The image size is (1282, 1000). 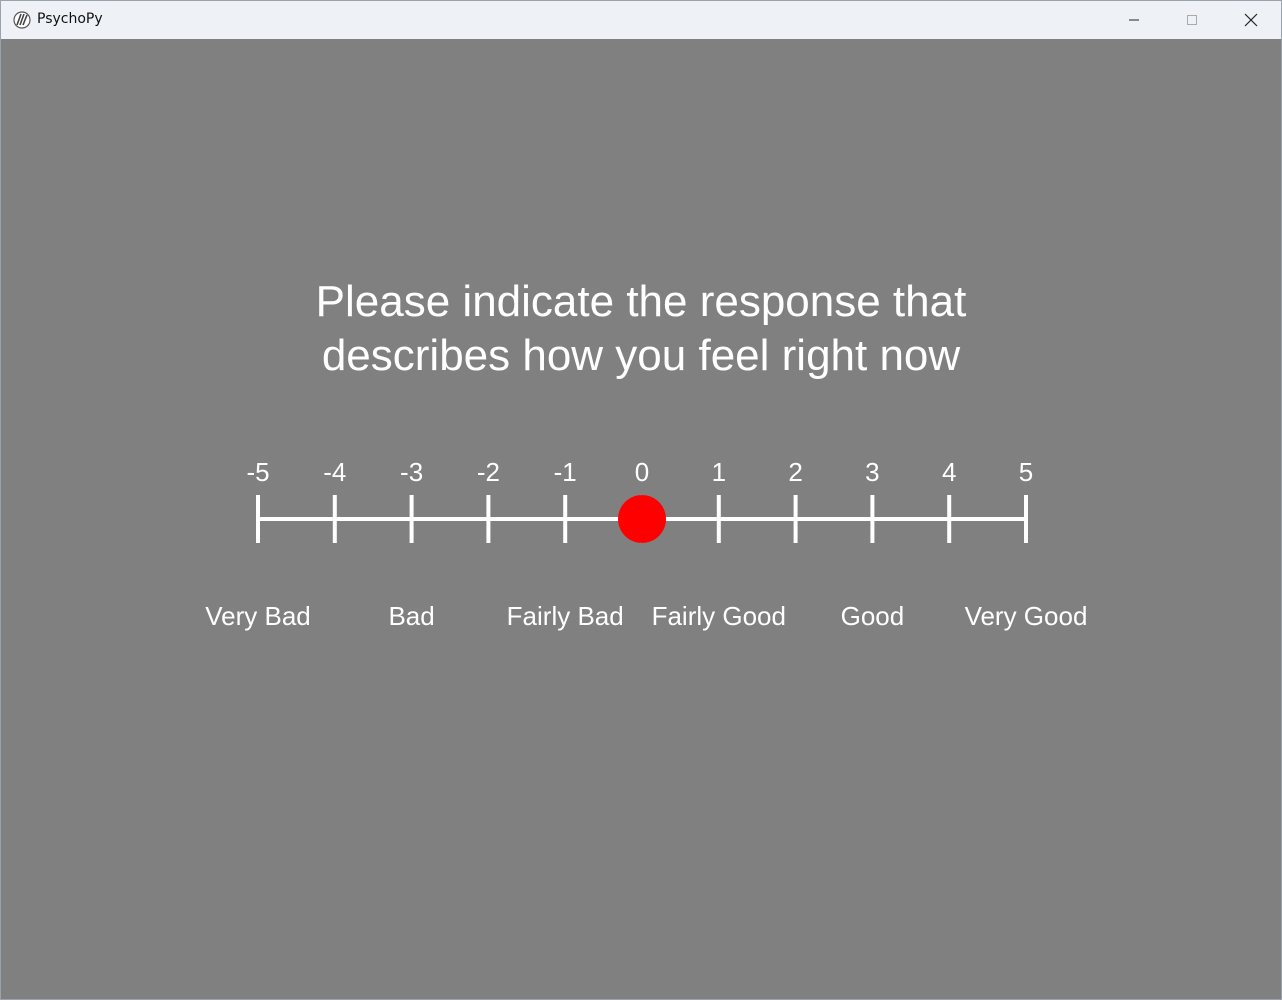 What do you see at coordinates (719, 616) in the screenshot?
I see `scale-anchor-label: Fairly Good` at bounding box center [719, 616].